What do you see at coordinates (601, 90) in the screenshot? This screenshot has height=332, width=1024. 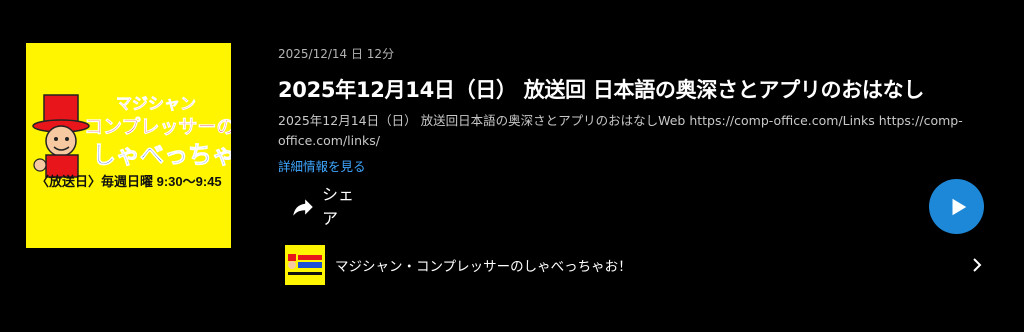 I see `episode-title: 2025年12月14日（日） 放送回 日本語の奥深さとアプリのおはなし` at bounding box center [601, 90].